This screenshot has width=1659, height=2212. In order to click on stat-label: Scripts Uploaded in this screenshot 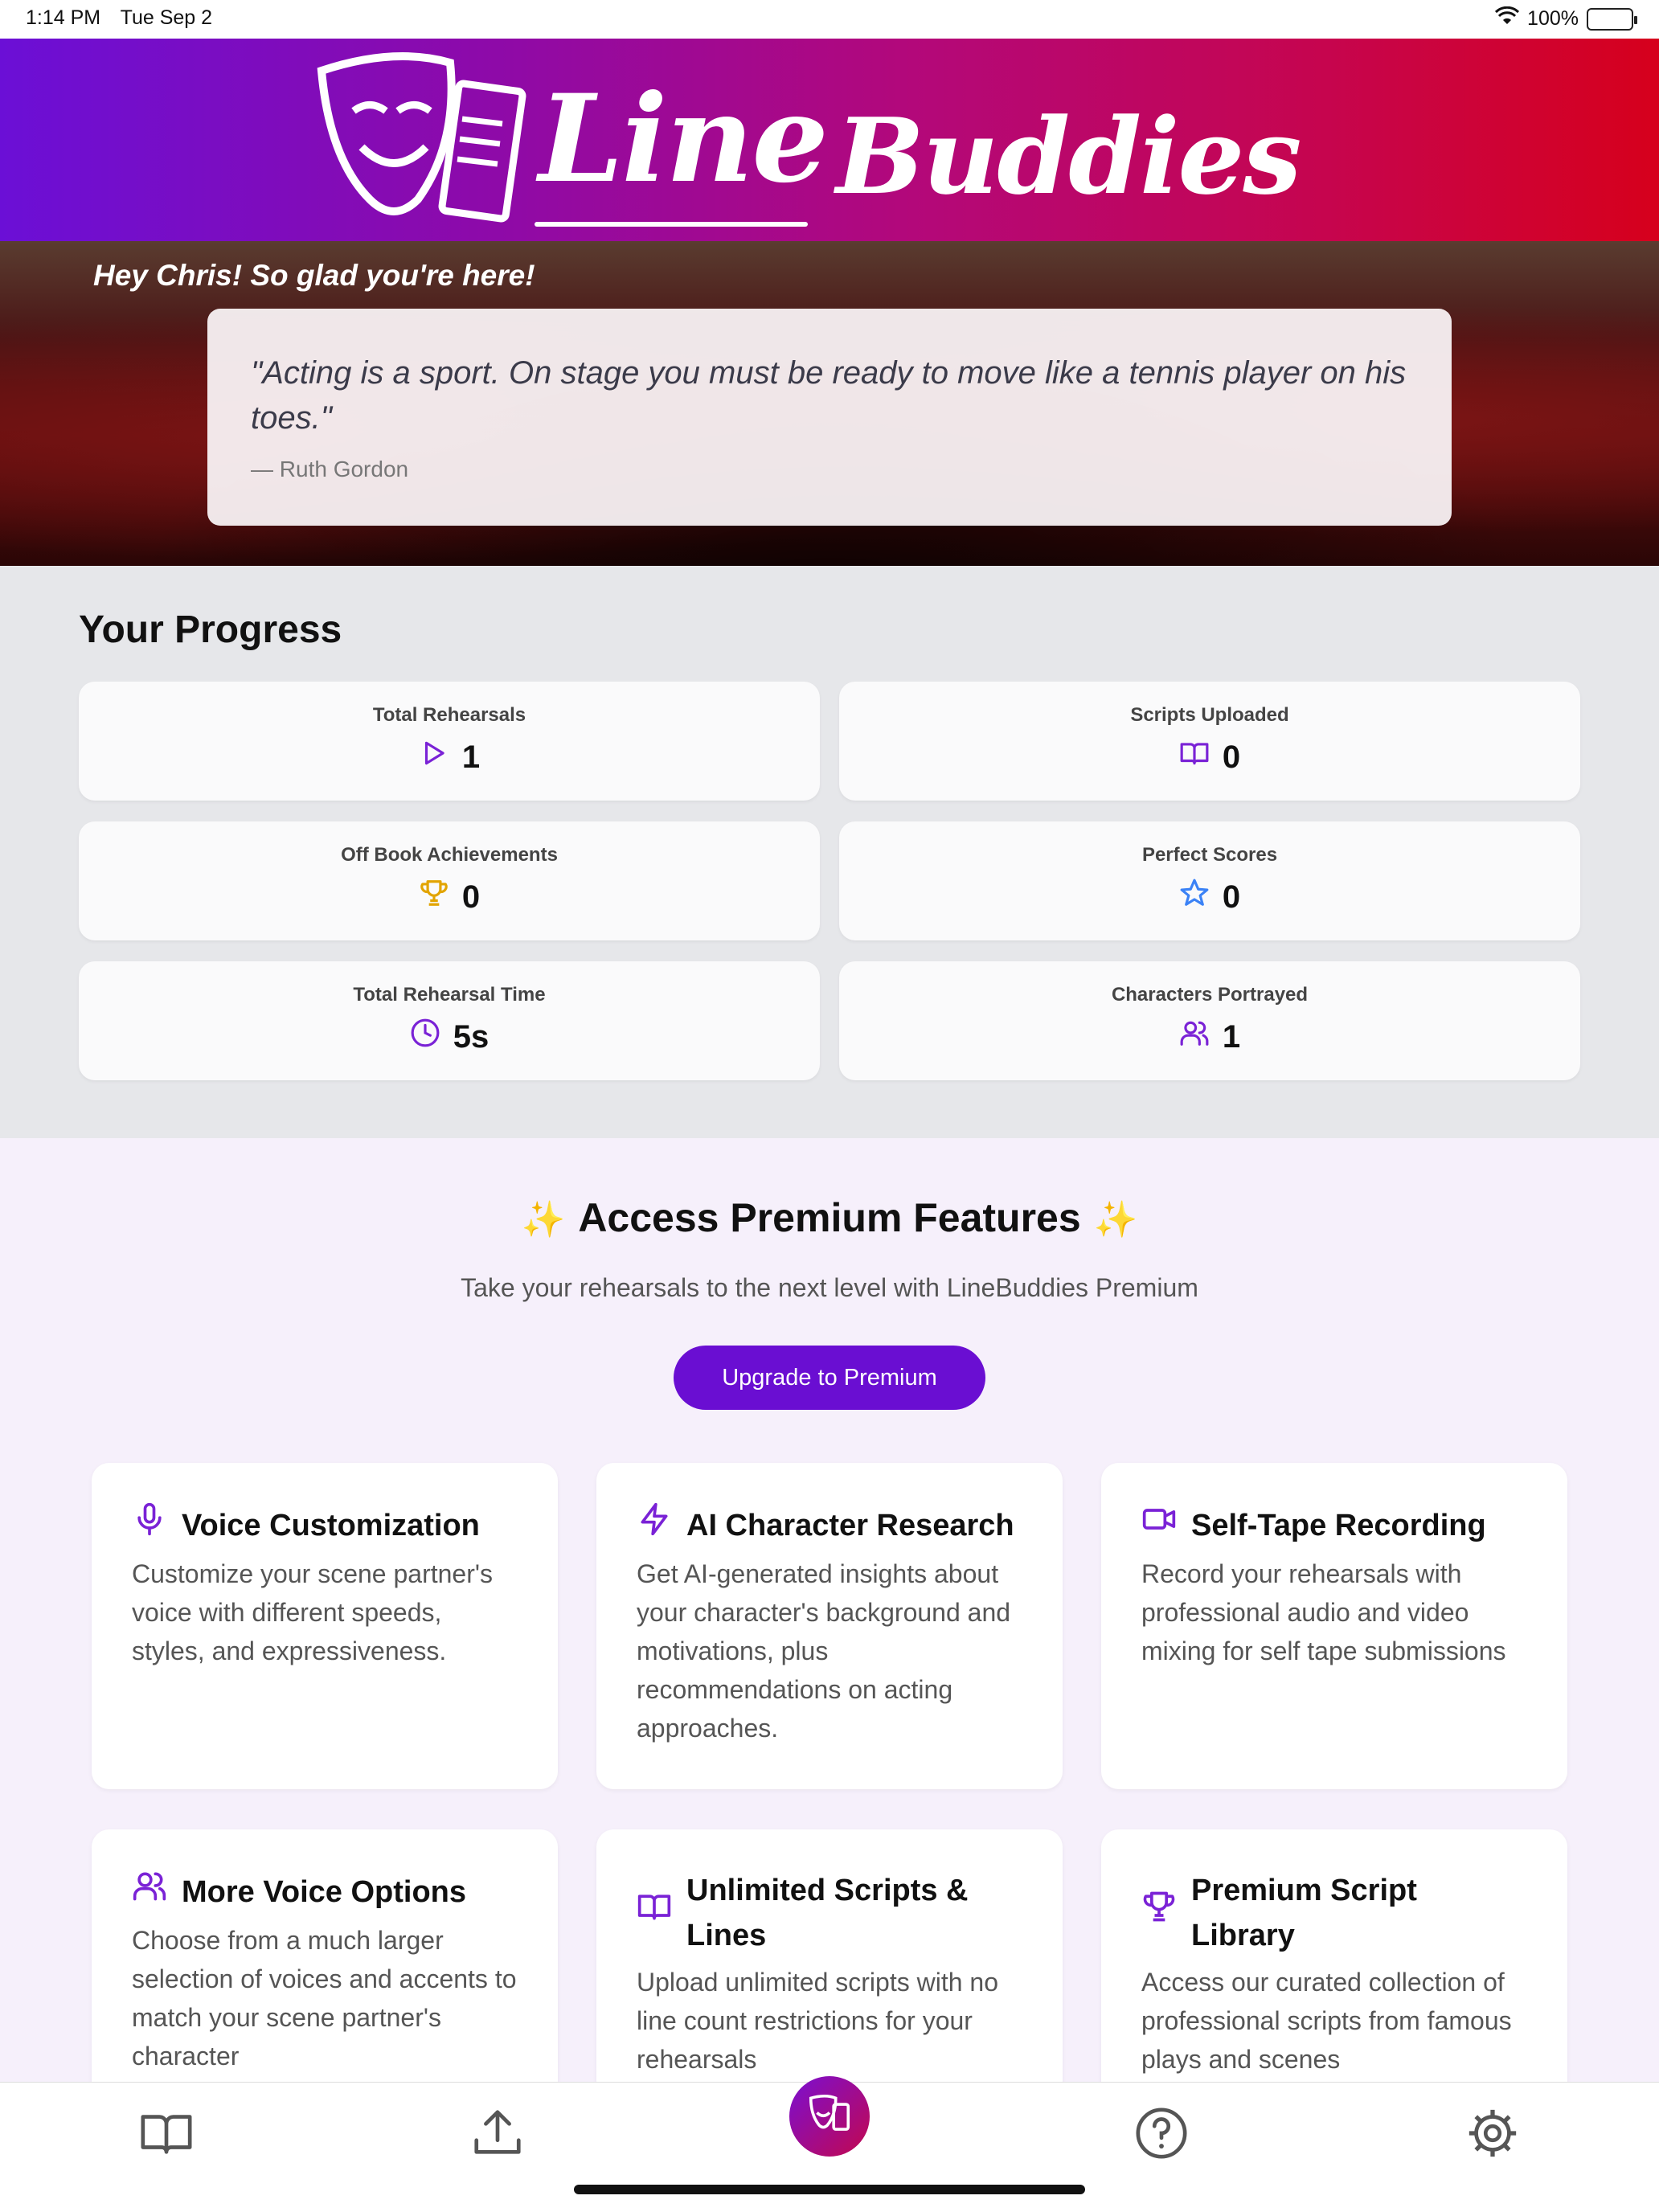, I will do `click(1209, 715)`.